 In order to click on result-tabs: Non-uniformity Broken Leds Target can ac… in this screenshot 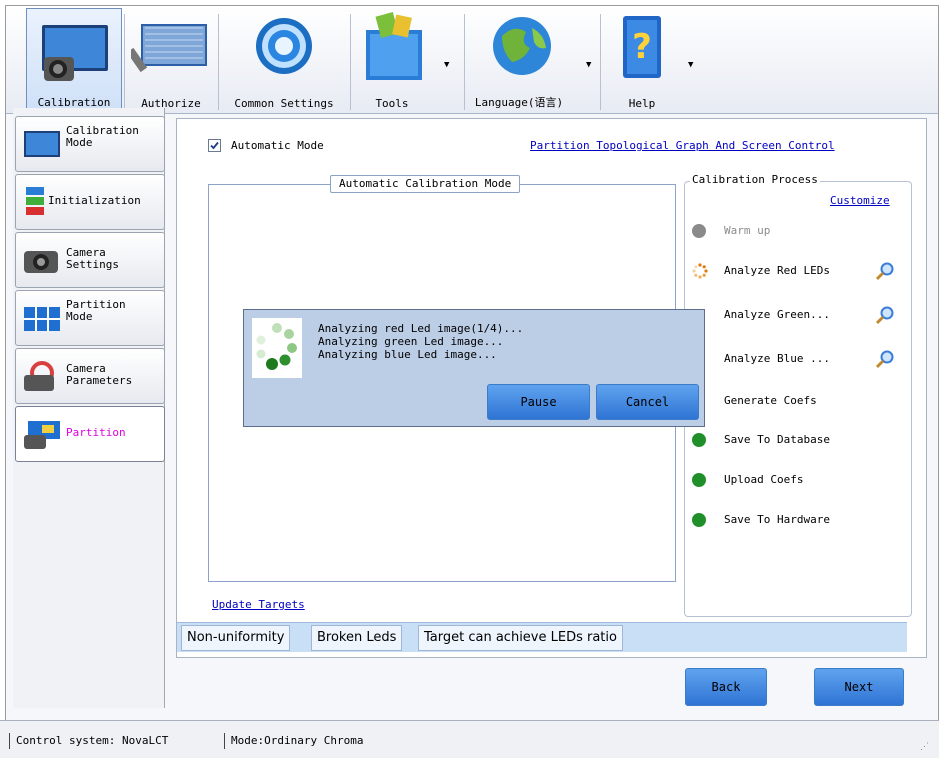, I will do `click(542, 637)`.